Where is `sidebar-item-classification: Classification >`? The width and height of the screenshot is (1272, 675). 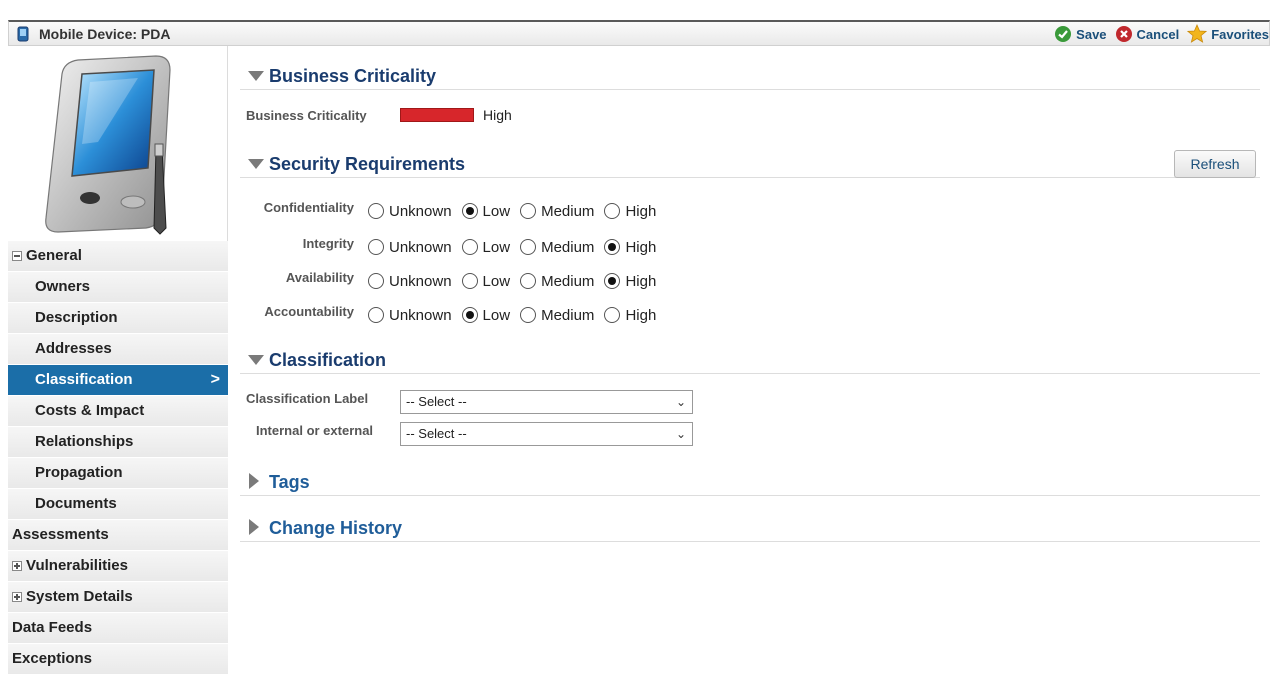
sidebar-item-classification: Classification > is located at coordinates (118, 380).